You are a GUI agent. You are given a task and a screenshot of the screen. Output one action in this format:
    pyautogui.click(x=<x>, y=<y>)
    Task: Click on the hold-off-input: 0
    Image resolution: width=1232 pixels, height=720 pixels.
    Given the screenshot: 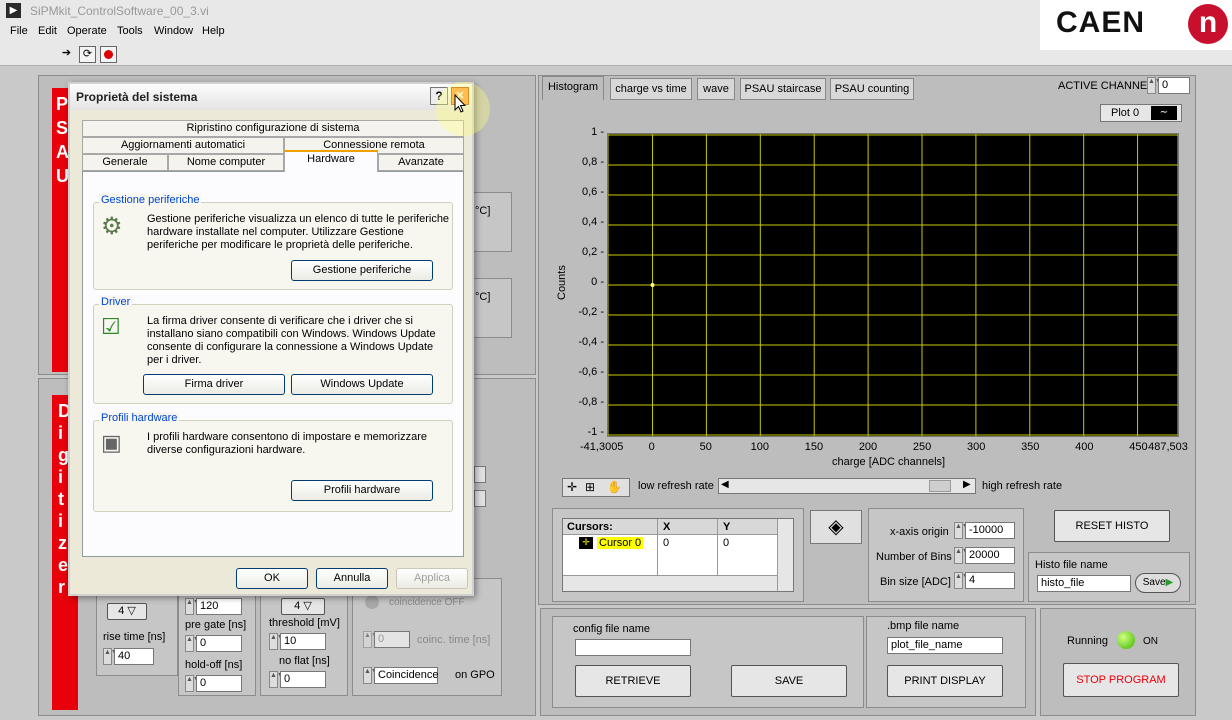 What is the action you would take?
    pyautogui.click(x=219, y=683)
    